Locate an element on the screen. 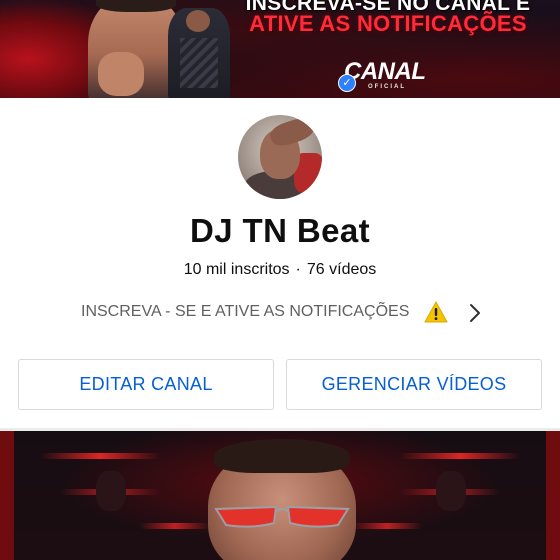 The width and height of the screenshot is (560, 560). edit-channel-button: EDITAR CANAL is located at coordinates (146, 384).